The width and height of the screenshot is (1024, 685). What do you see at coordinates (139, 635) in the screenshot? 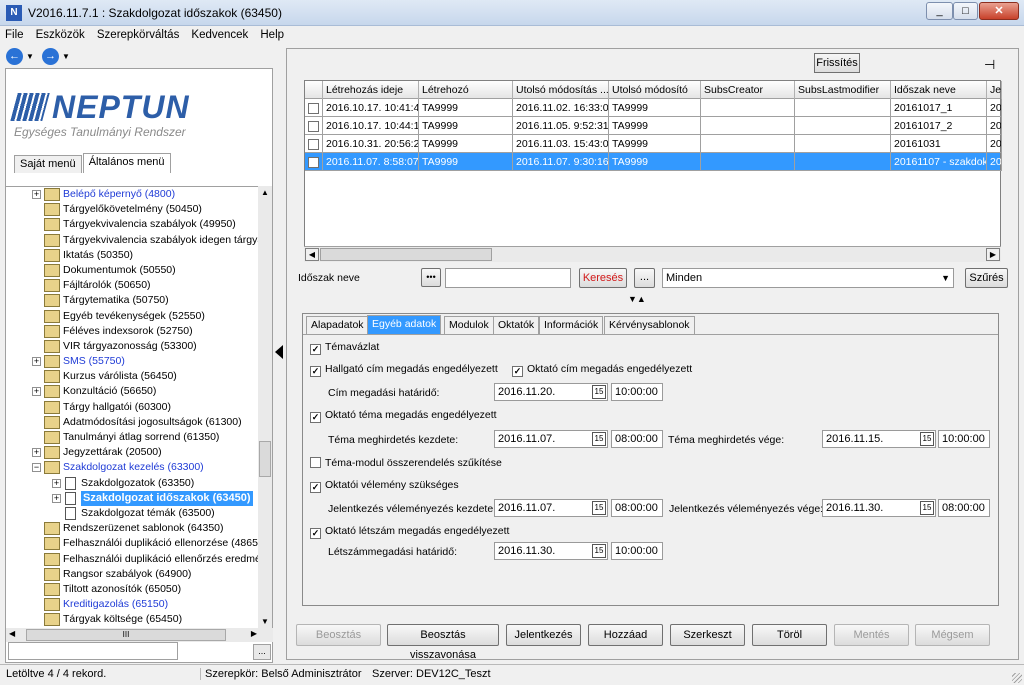
I see `tree-horizontal-scrollbar: ◀ III ▶` at bounding box center [139, 635].